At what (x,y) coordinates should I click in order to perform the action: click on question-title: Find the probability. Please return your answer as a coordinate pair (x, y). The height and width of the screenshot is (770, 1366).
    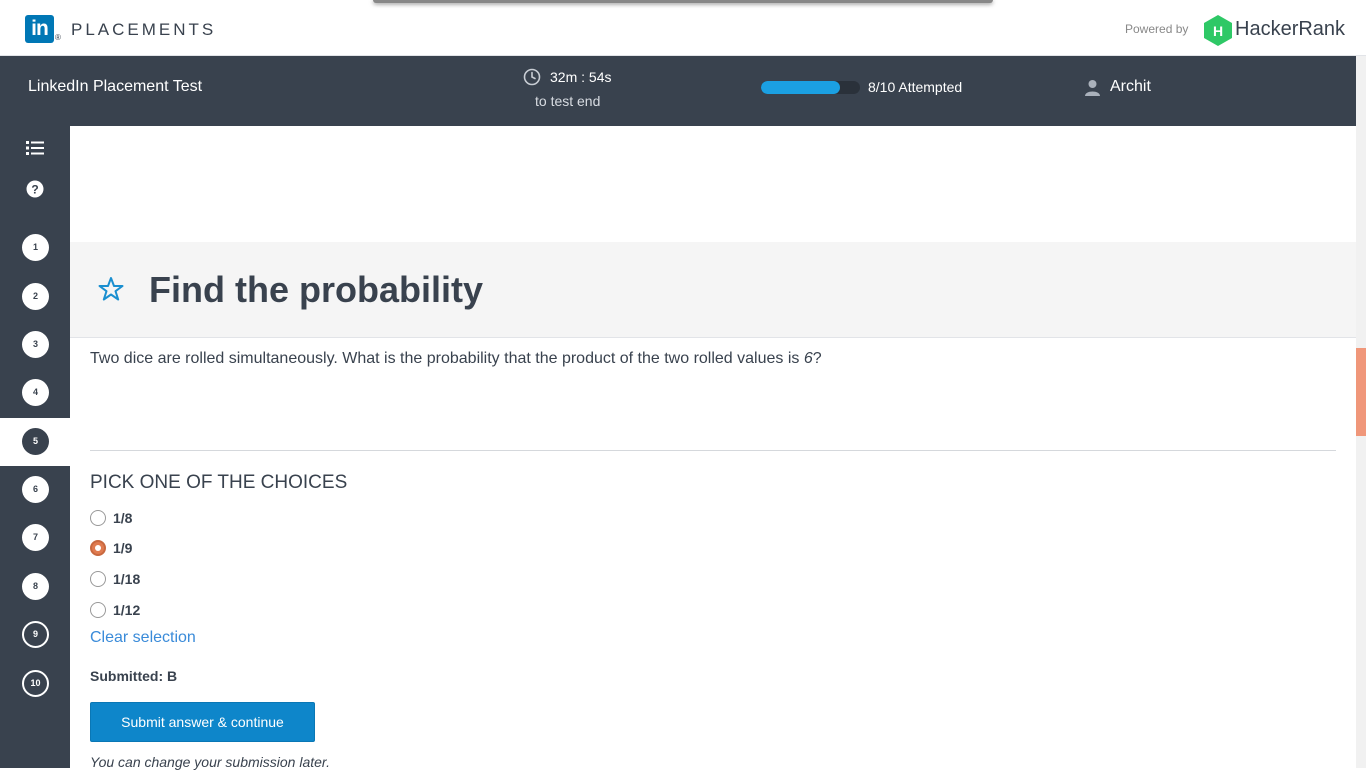
    Looking at the image, I should click on (316, 289).